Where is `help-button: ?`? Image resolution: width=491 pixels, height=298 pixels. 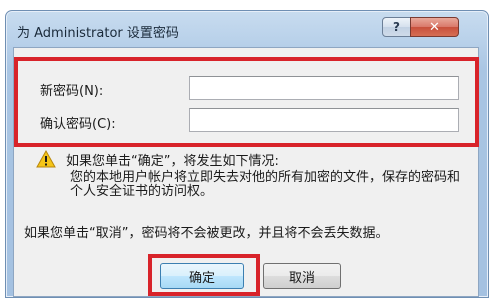 help-button: ? is located at coordinates (396, 27).